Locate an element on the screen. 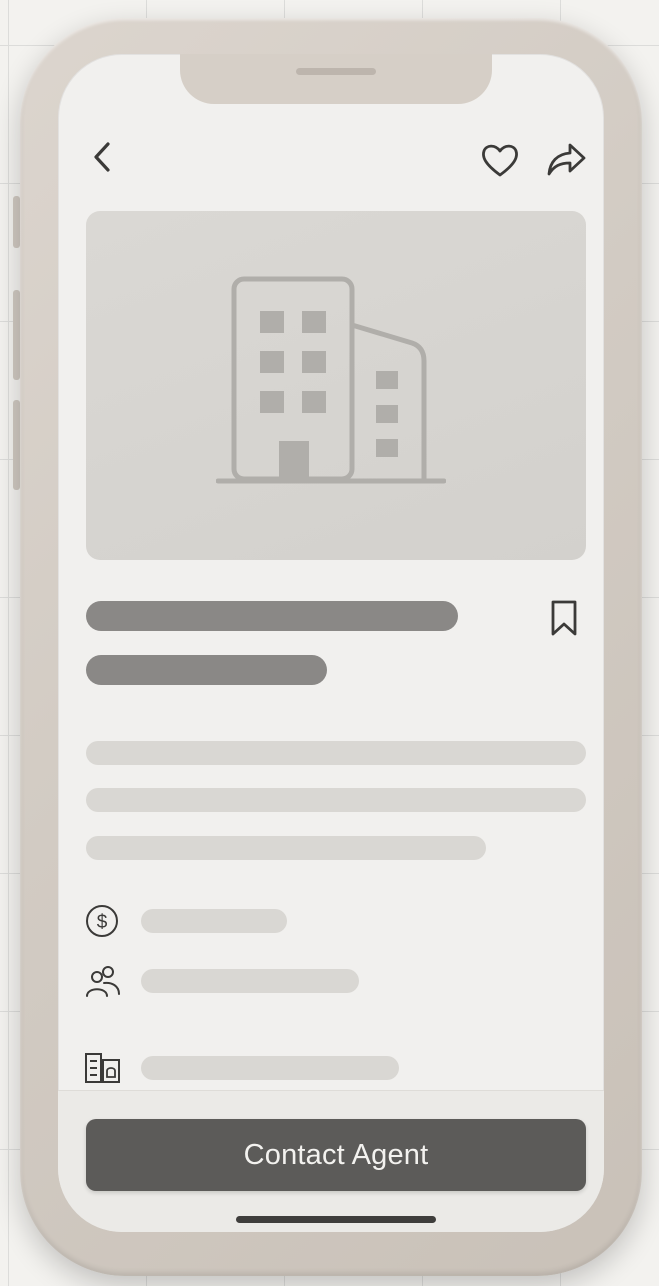 The image size is (659, 1286). footer-bar: Contact Agent is located at coordinates (331, 1161).